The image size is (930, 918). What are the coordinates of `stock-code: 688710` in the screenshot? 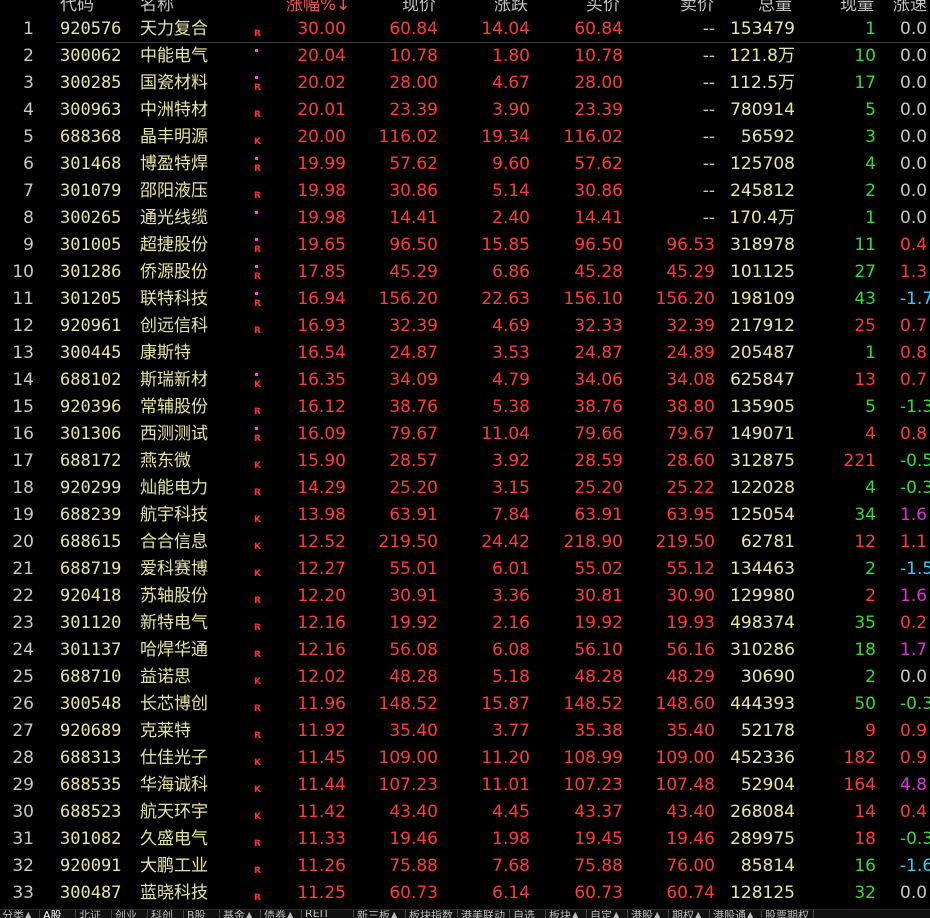 It's located at (91, 677).